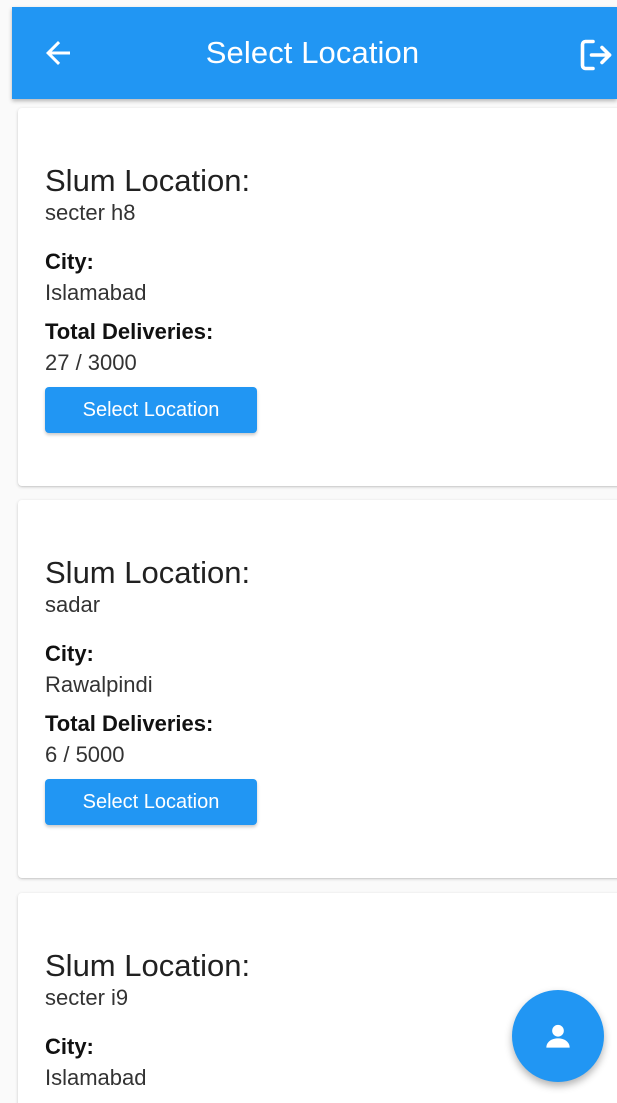 The width and height of the screenshot is (617, 1103). Describe the element at coordinates (99, 684) in the screenshot. I see `city-value: Rawalpindi` at that location.